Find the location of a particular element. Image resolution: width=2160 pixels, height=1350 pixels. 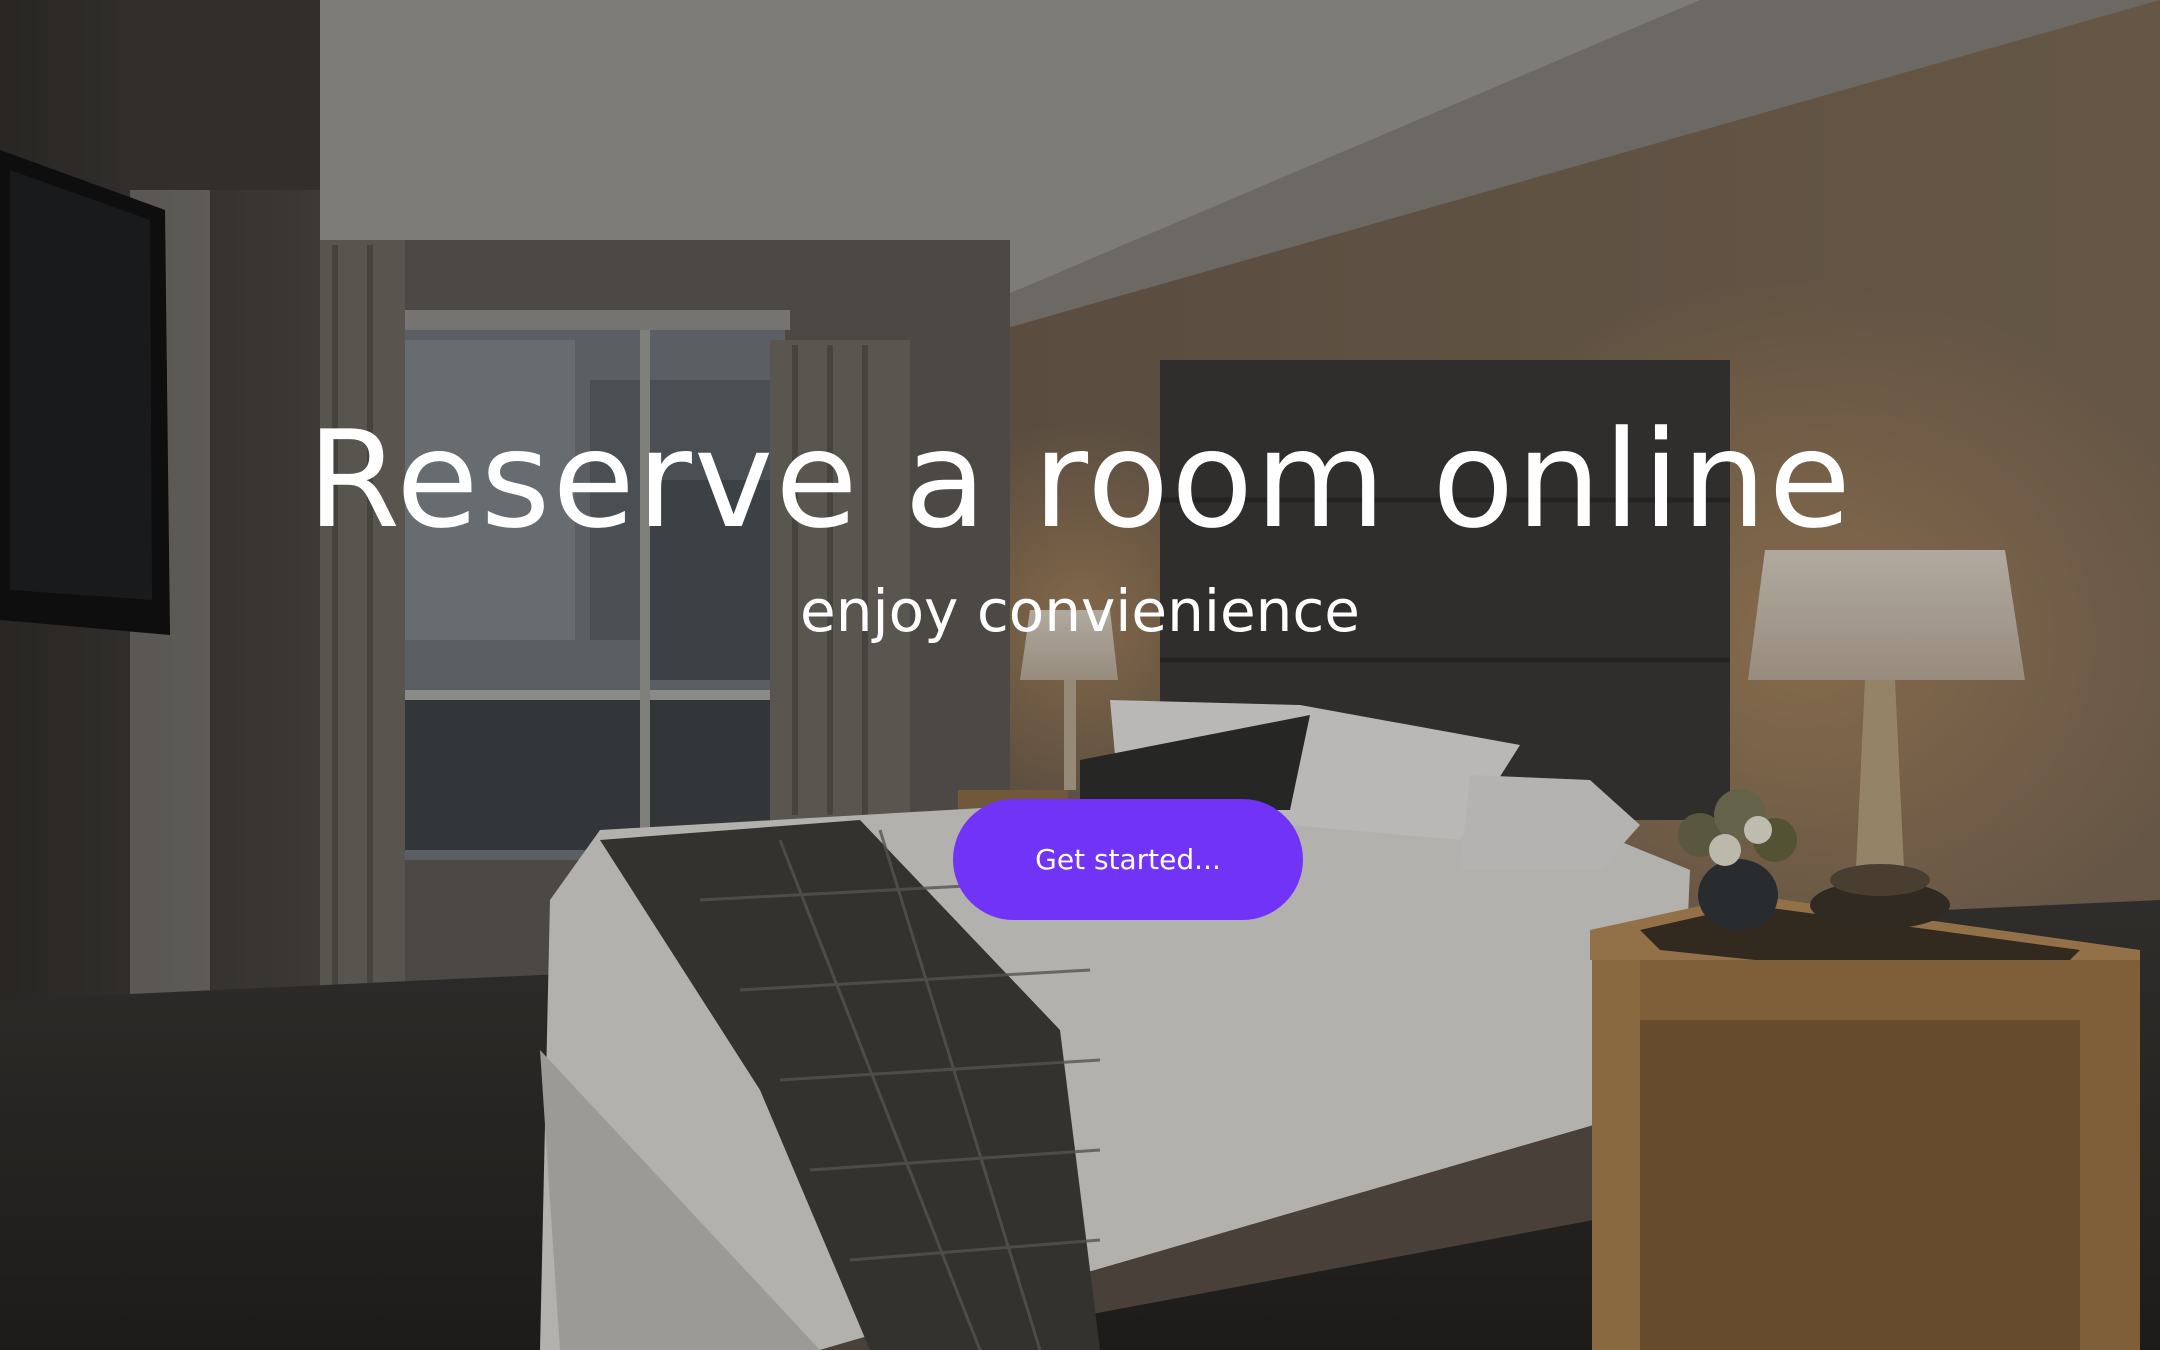

hero-title: Reserve a room online is located at coordinates (1080, 480).